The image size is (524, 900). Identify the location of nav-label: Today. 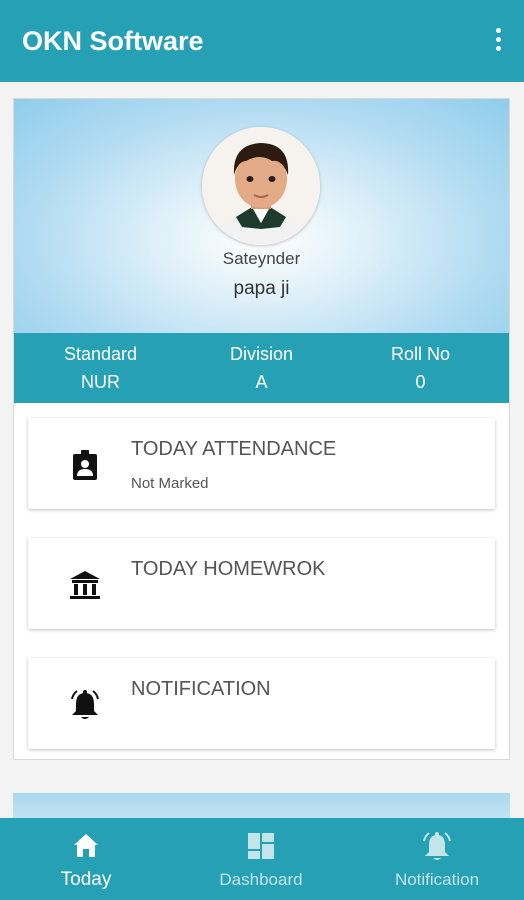
(86, 879).